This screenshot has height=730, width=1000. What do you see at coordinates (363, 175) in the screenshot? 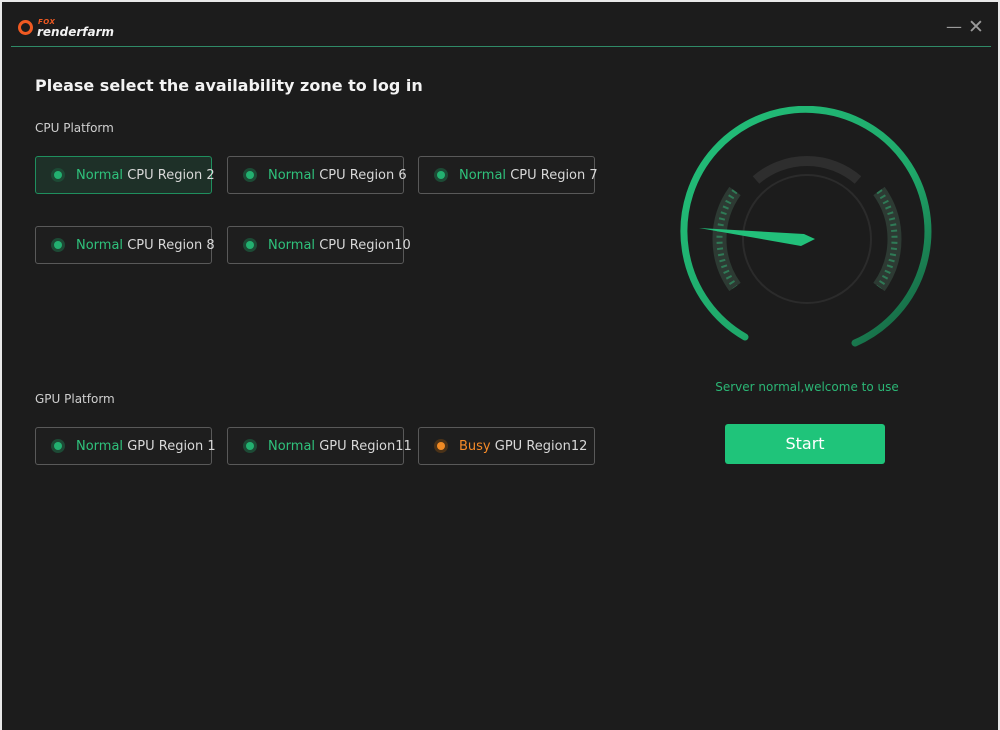
I see `region-name: CPU Region 6` at bounding box center [363, 175].